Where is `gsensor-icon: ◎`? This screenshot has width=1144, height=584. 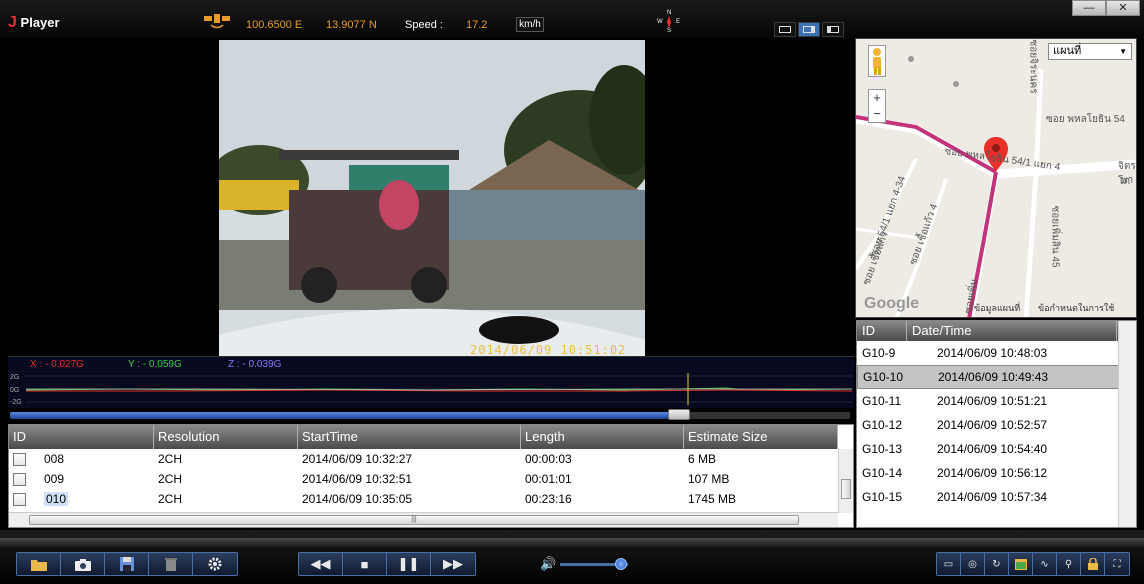 gsensor-icon: ◎ is located at coordinates (973, 564).